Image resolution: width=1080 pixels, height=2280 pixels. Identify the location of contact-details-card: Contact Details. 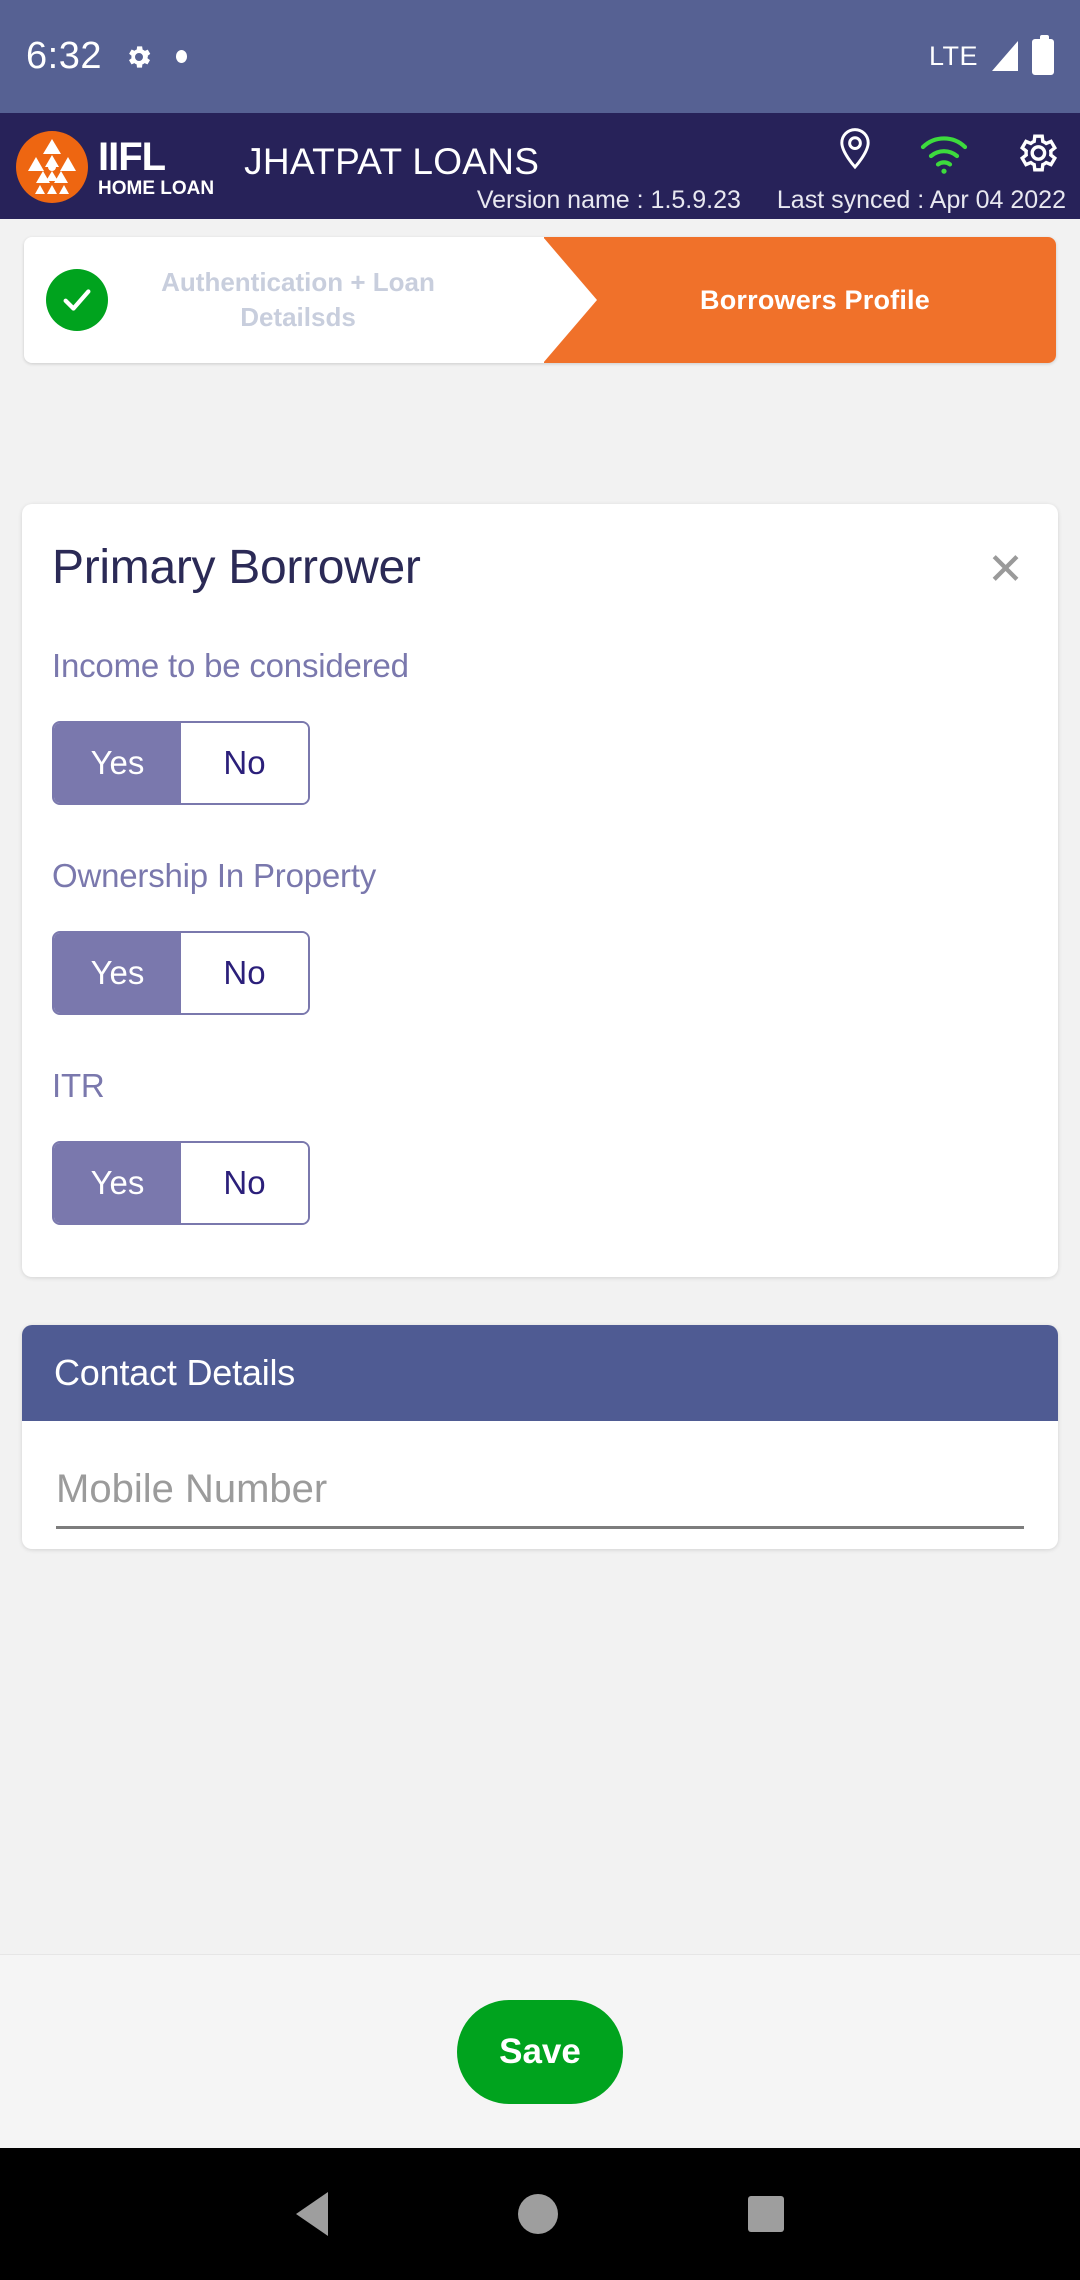
(540, 1437).